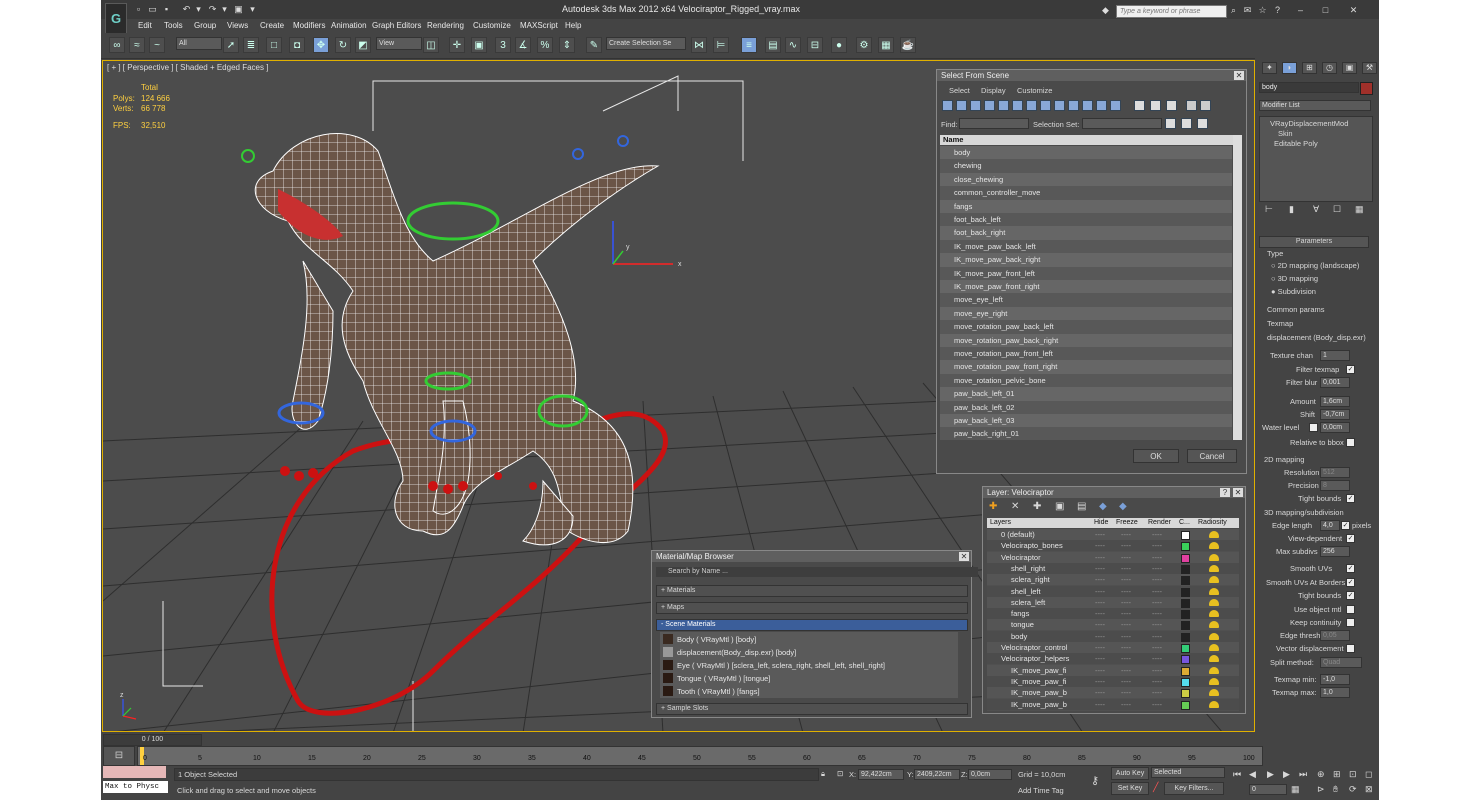 This screenshot has width=1480, height=800. Describe the element at coordinates (1105, 10) in the screenshot. I see `search-dropdown-icon: ◆` at that location.